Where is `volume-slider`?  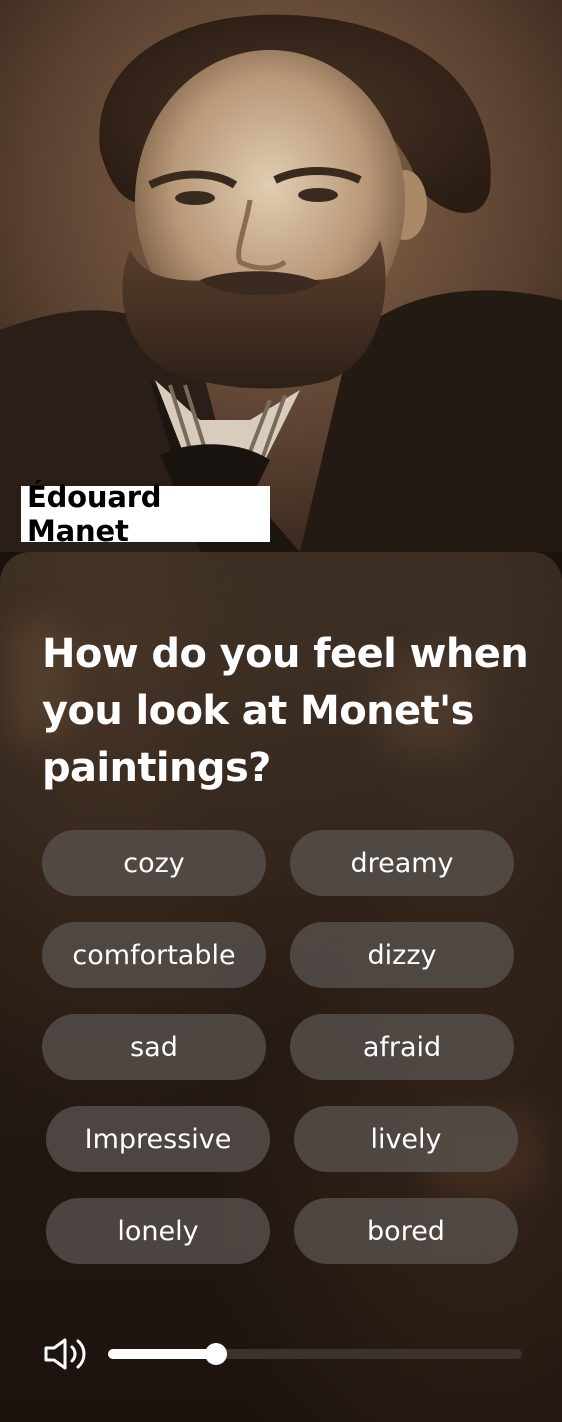 volume-slider is located at coordinates (315, 1354).